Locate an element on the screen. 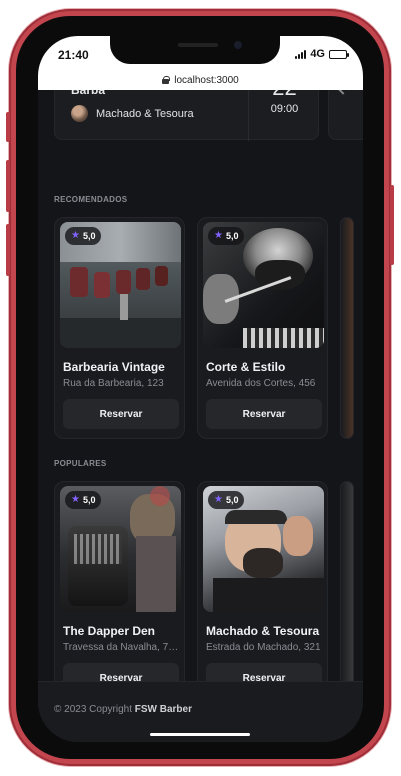 This screenshot has height=776, width=401. footer-prefix: © 2023 Copyright is located at coordinates (93, 709).